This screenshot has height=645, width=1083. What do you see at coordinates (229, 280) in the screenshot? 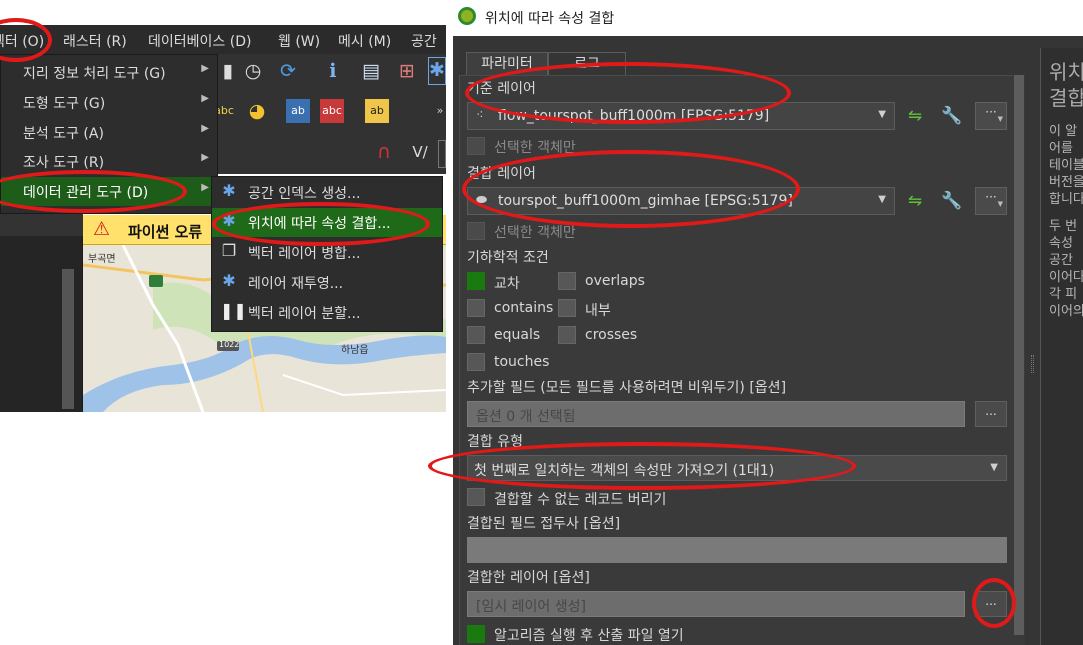
I see `gear-icon: ✱` at bounding box center [229, 280].